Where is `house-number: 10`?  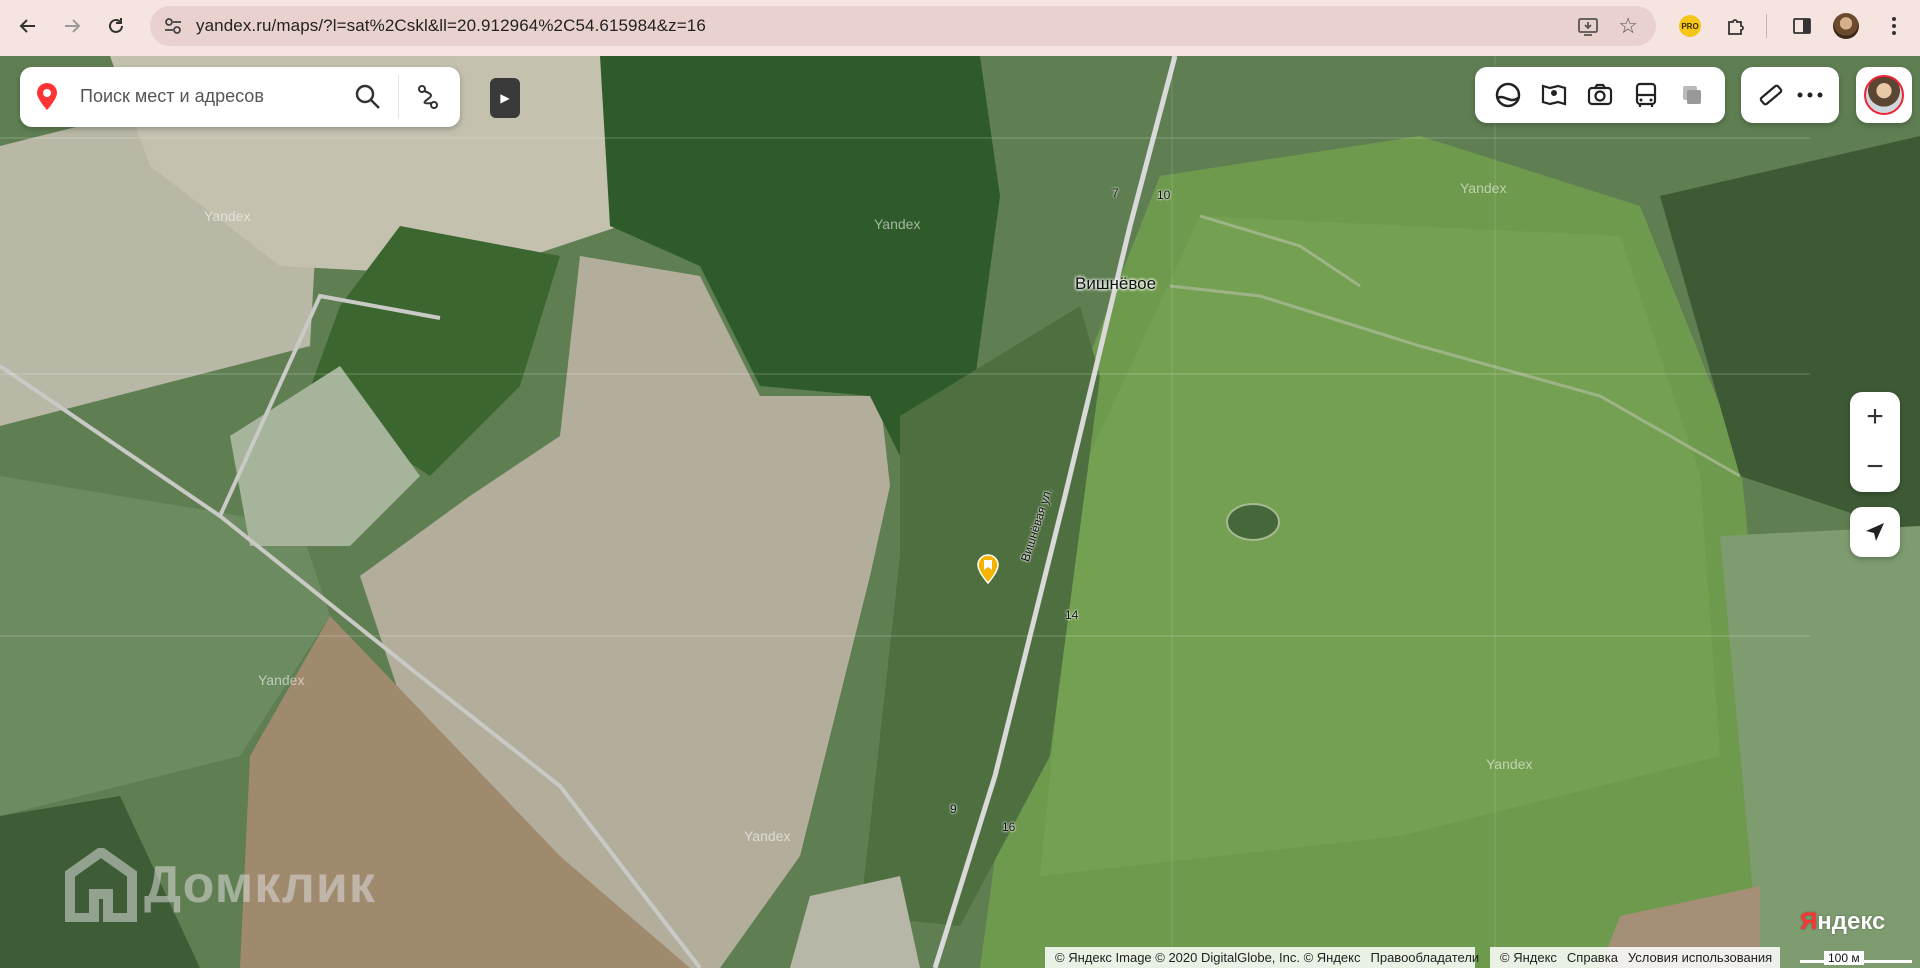
house-number: 10 is located at coordinates (1163, 195).